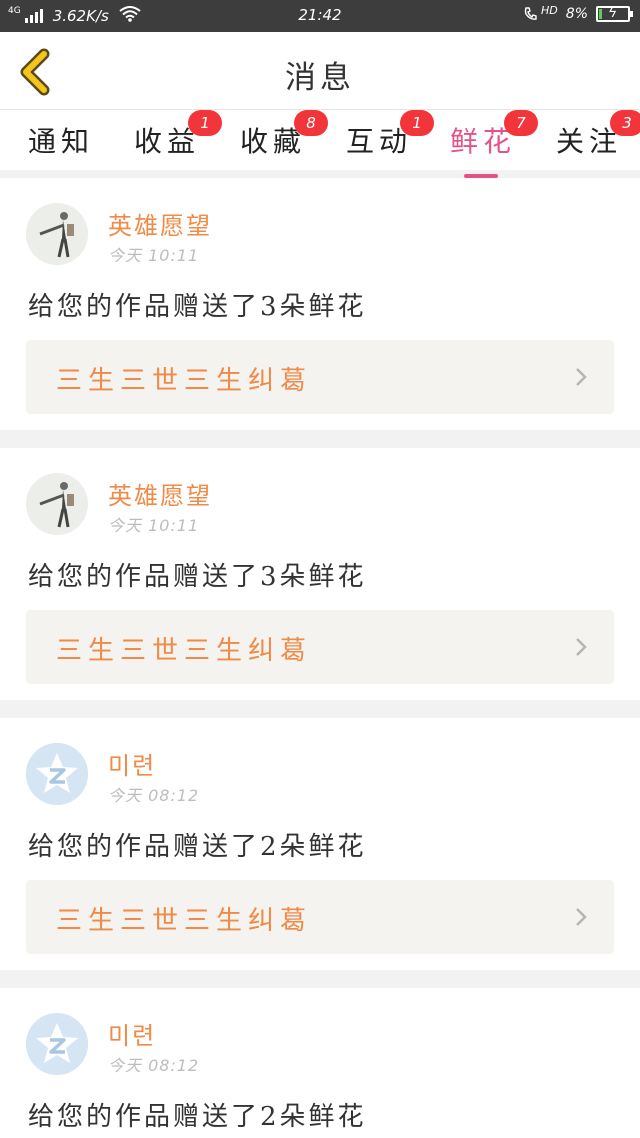 The width and height of the screenshot is (640, 1138). Describe the element at coordinates (540, 12) in the screenshot. I see `hd-call-icon: HD` at that location.